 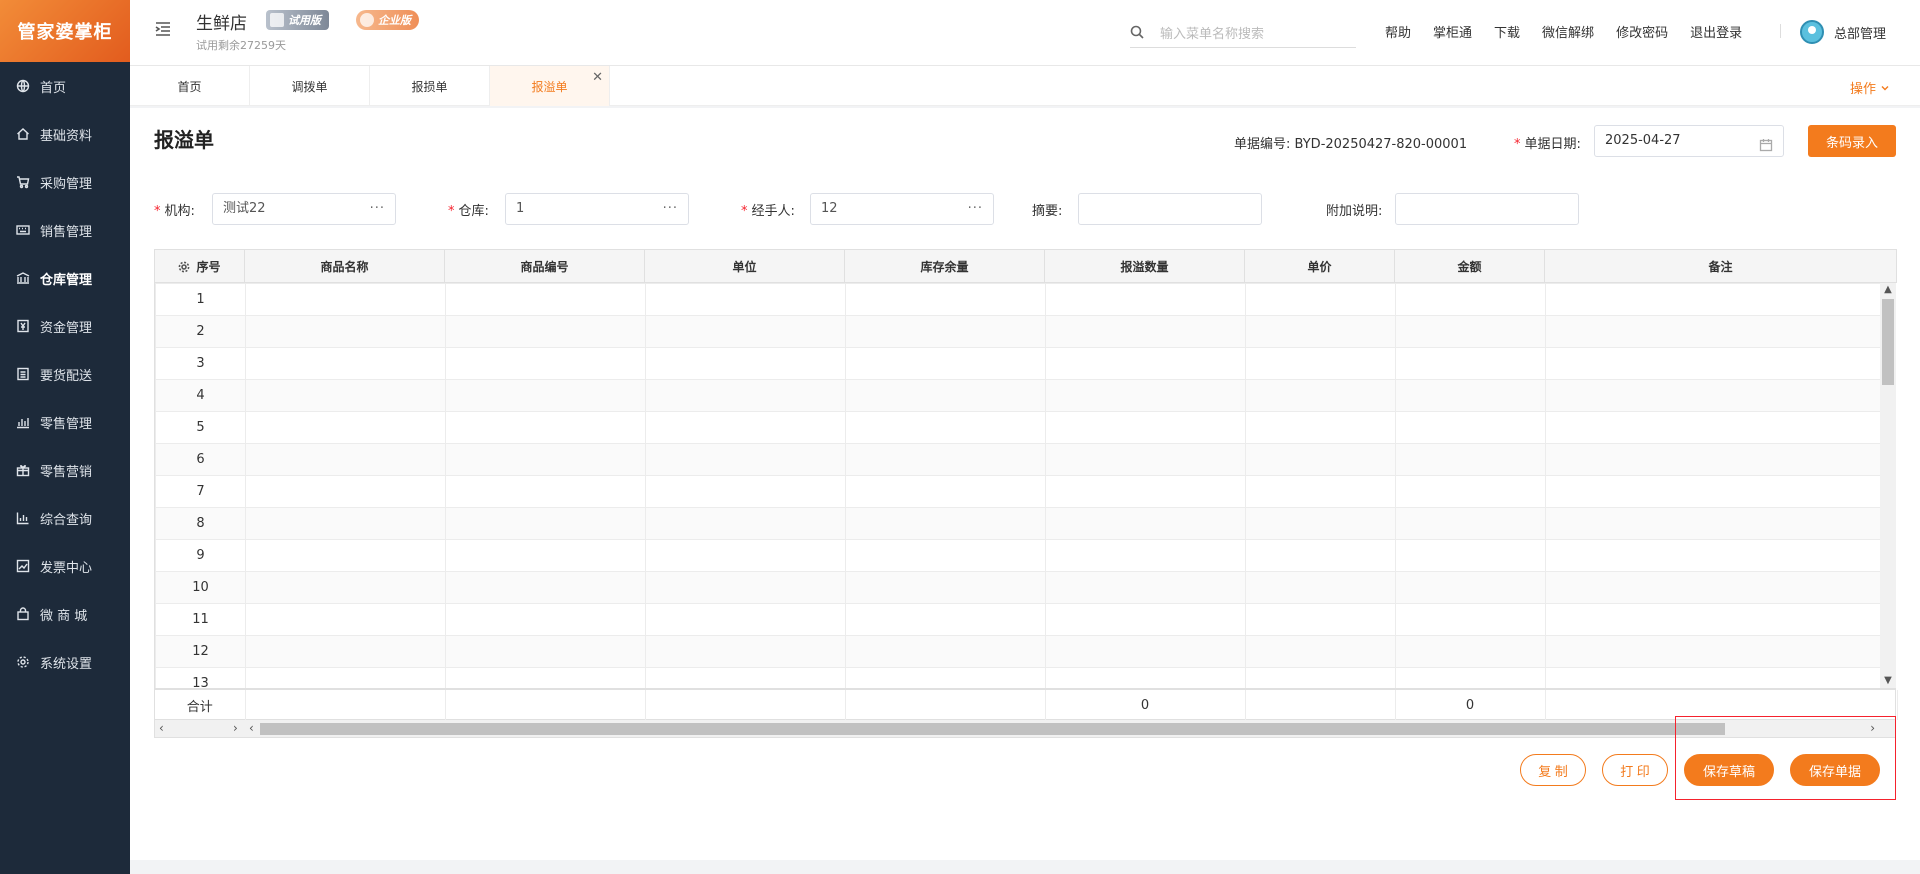 I want to click on row-number: 12, so click(x=200, y=651).